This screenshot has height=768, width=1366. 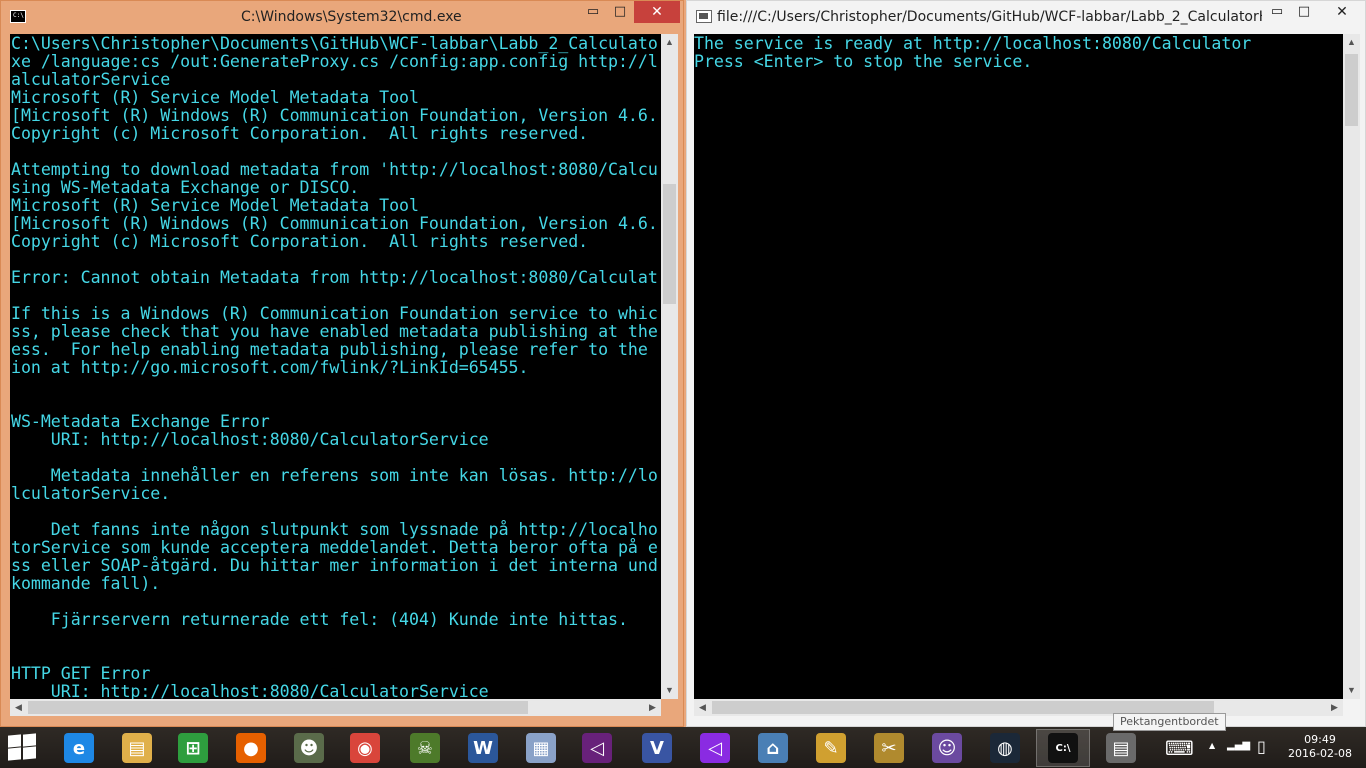 I want to click on steam-icon: ◍, so click(x=1005, y=748).